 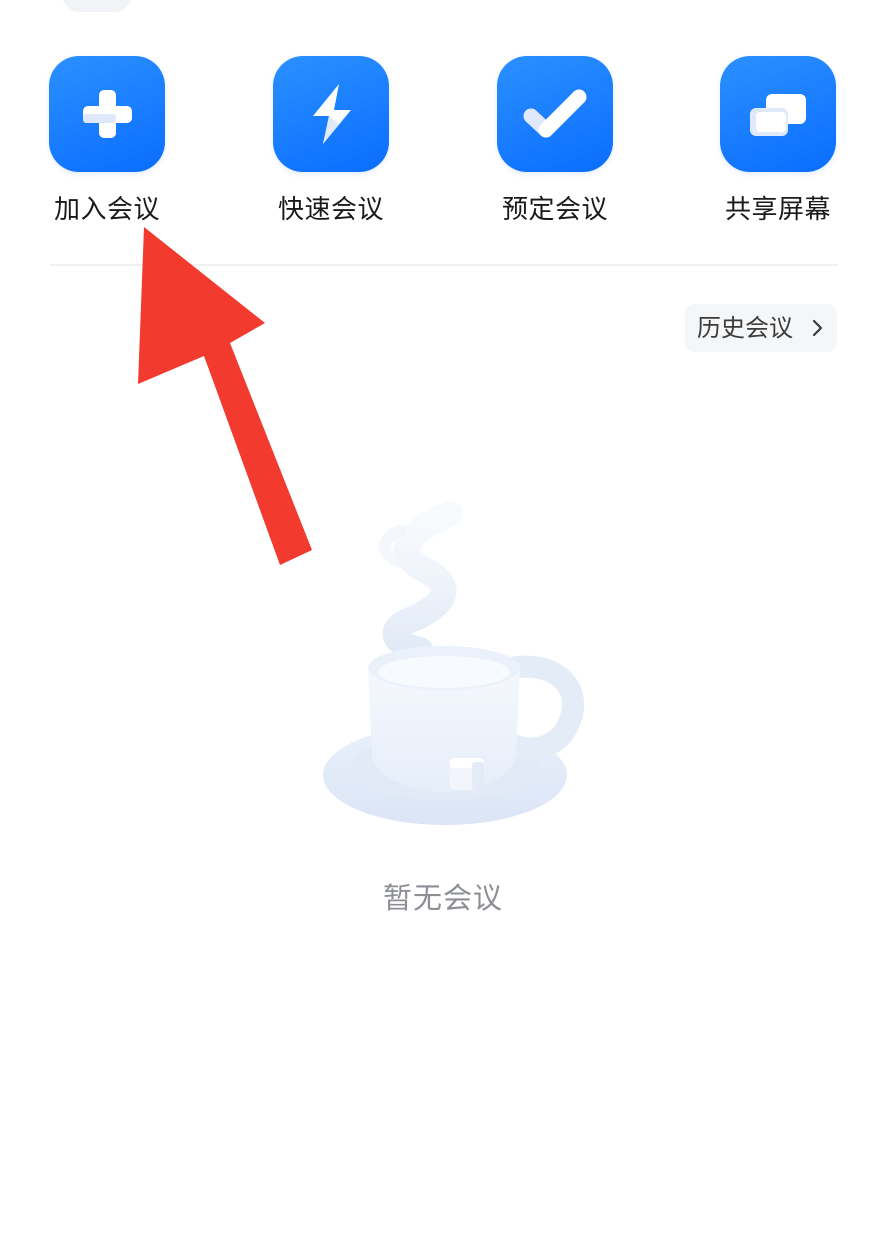 What do you see at coordinates (777, 210) in the screenshot?
I see `share-screen-label: 共享屏幕` at bounding box center [777, 210].